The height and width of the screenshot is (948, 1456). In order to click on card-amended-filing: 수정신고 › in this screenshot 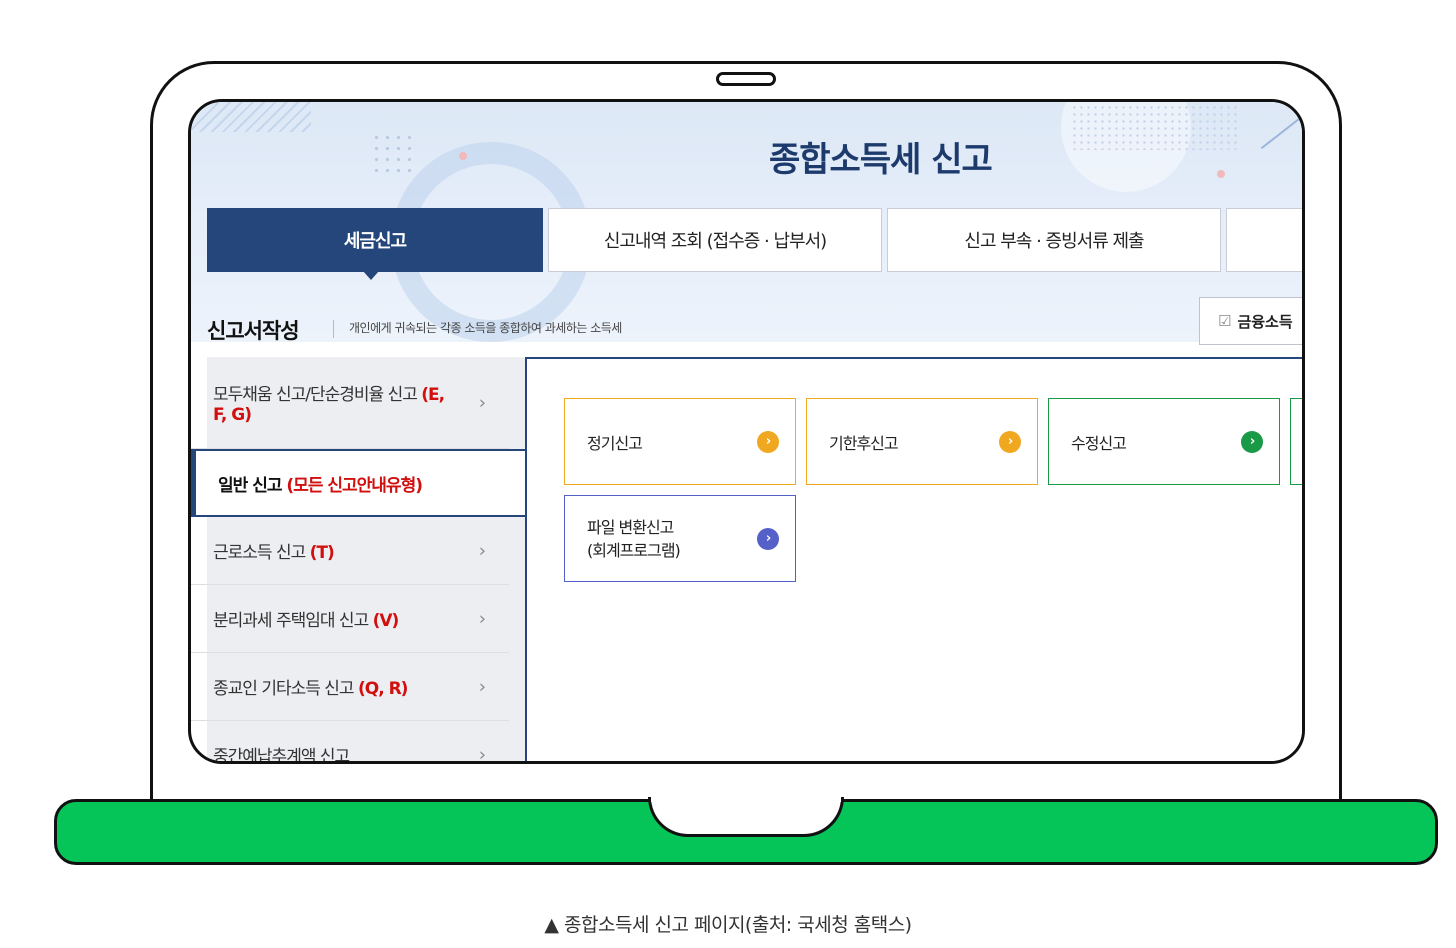, I will do `click(1164, 441)`.